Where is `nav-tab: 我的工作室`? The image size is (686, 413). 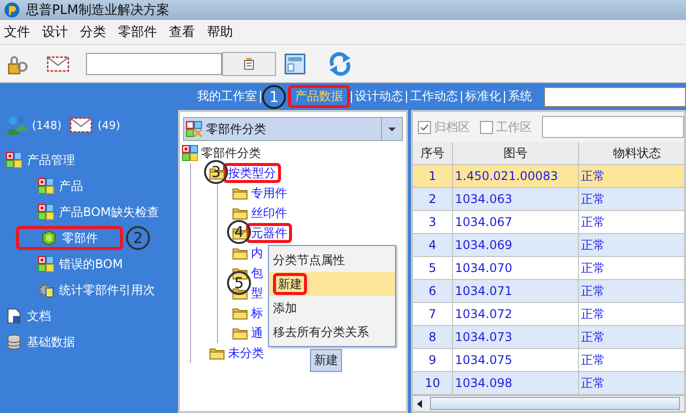 nav-tab: 我的工作室 is located at coordinates (227, 96).